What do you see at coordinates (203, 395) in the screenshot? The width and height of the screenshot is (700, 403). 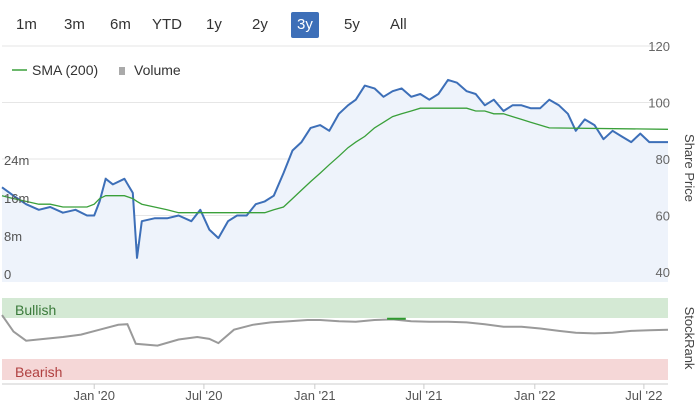 I see `x-tick-label: Jul '20` at bounding box center [203, 395].